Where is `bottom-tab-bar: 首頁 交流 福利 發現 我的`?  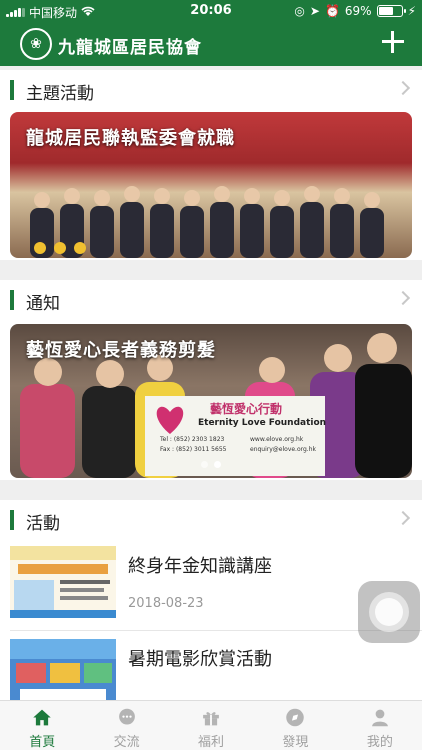
bottom-tab-bar: 首頁 交流 福利 發現 我的 is located at coordinates (211, 725).